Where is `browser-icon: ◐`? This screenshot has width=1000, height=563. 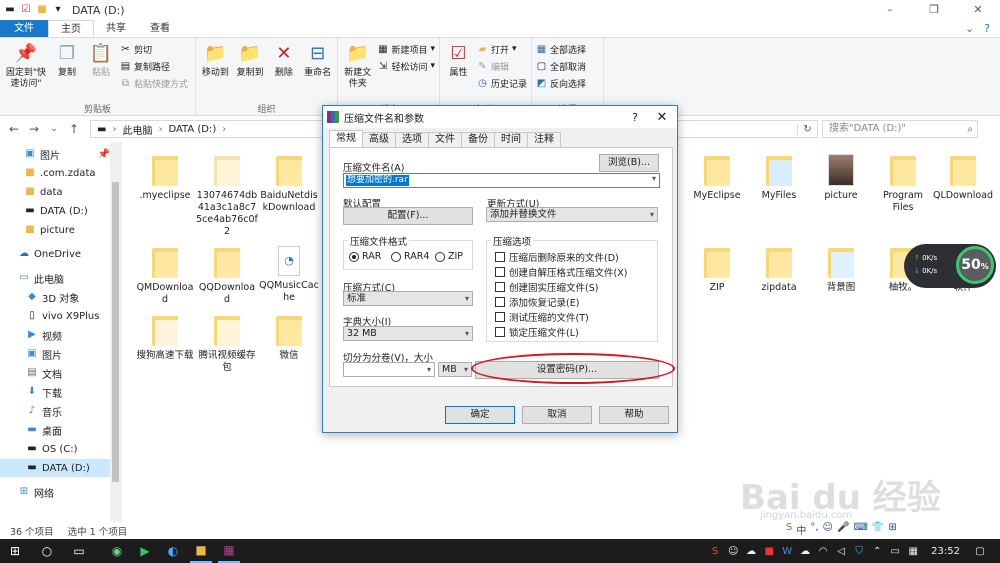 browser-icon: ◐ is located at coordinates (173, 551).